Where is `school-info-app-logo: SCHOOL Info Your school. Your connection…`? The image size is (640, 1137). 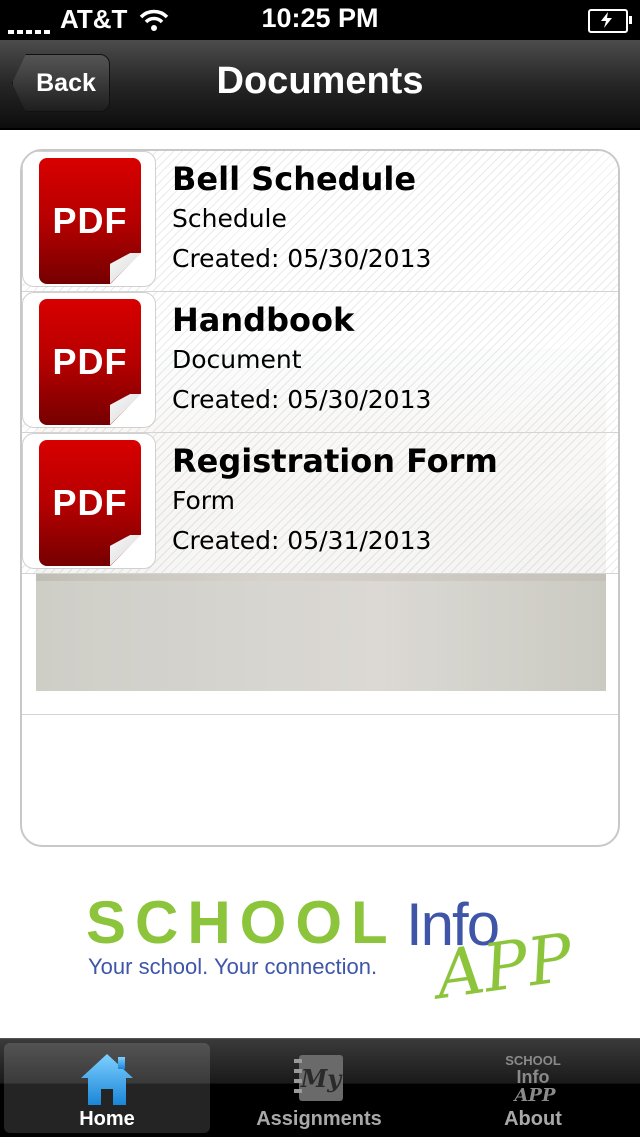
school-info-app-logo: SCHOOL Info Your school. Your connection… is located at coordinates (331, 958).